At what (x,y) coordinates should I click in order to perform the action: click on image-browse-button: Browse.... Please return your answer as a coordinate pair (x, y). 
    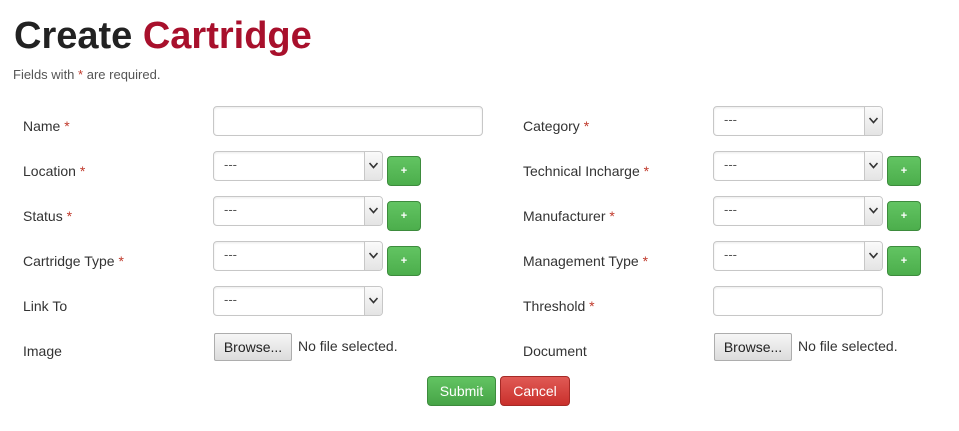
    Looking at the image, I should click on (253, 347).